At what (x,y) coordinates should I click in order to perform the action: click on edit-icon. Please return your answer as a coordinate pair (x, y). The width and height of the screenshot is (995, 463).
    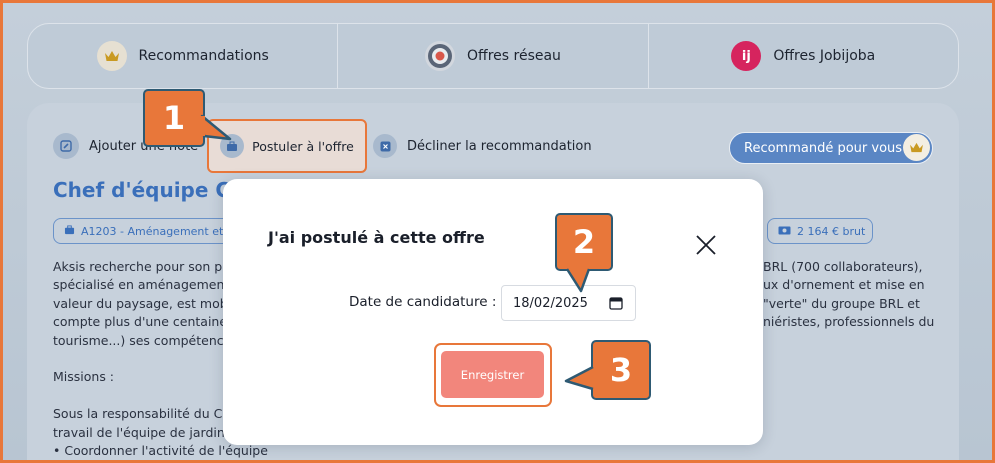
    Looking at the image, I should click on (66, 146).